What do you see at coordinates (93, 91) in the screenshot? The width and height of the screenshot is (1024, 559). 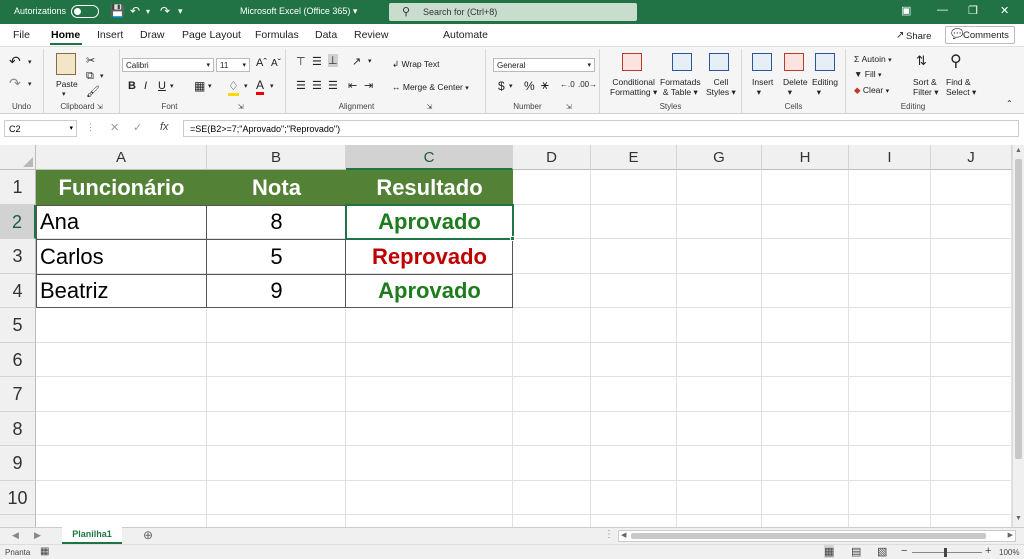 I see `format-painter-icon: 🖌` at bounding box center [93, 91].